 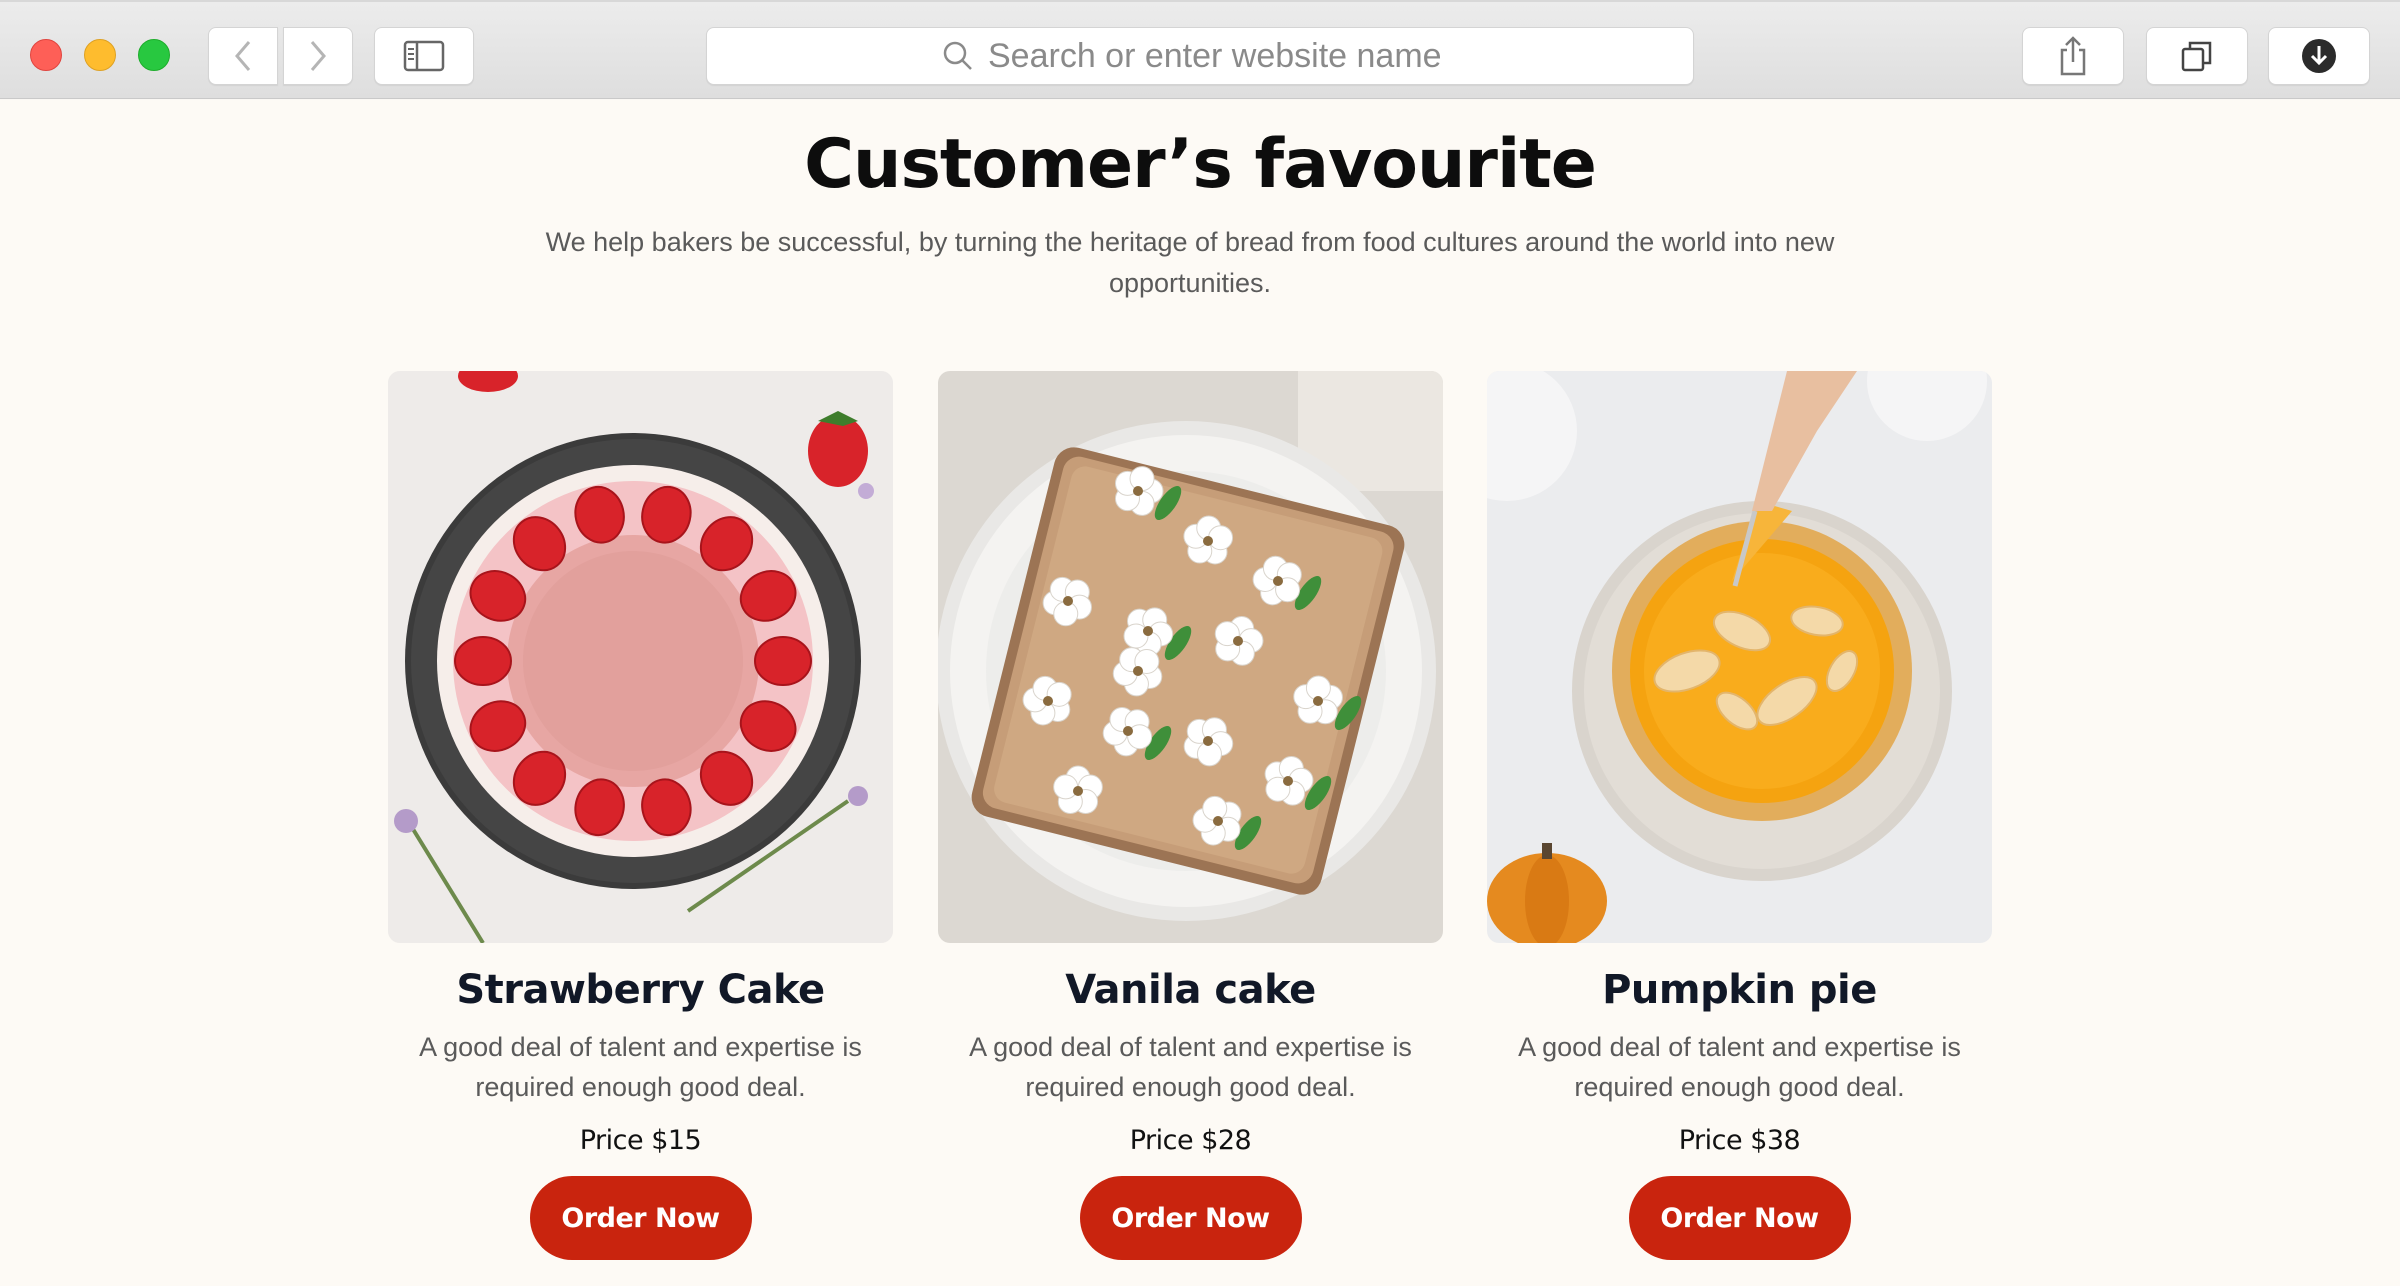 What do you see at coordinates (1739, 990) in the screenshot?
I see `product-name: Pumpkin pie` at bounding box center [1739, 990].